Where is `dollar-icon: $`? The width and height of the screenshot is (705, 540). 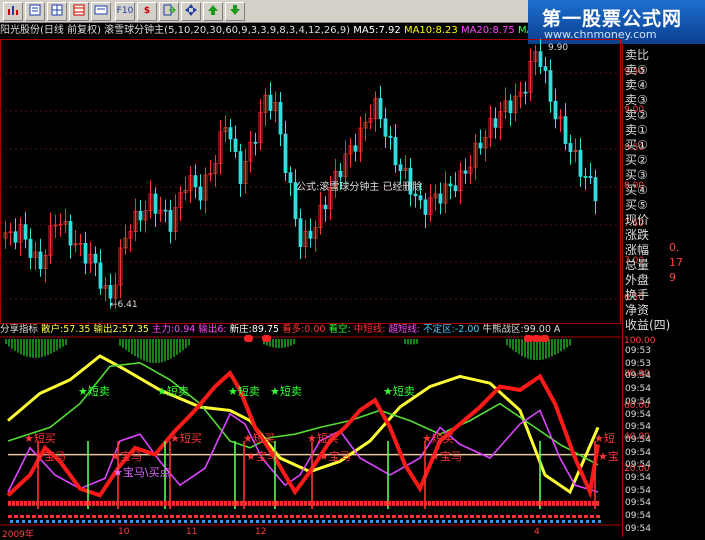
dollar-icon: $ is located at coordinates (147, 11).